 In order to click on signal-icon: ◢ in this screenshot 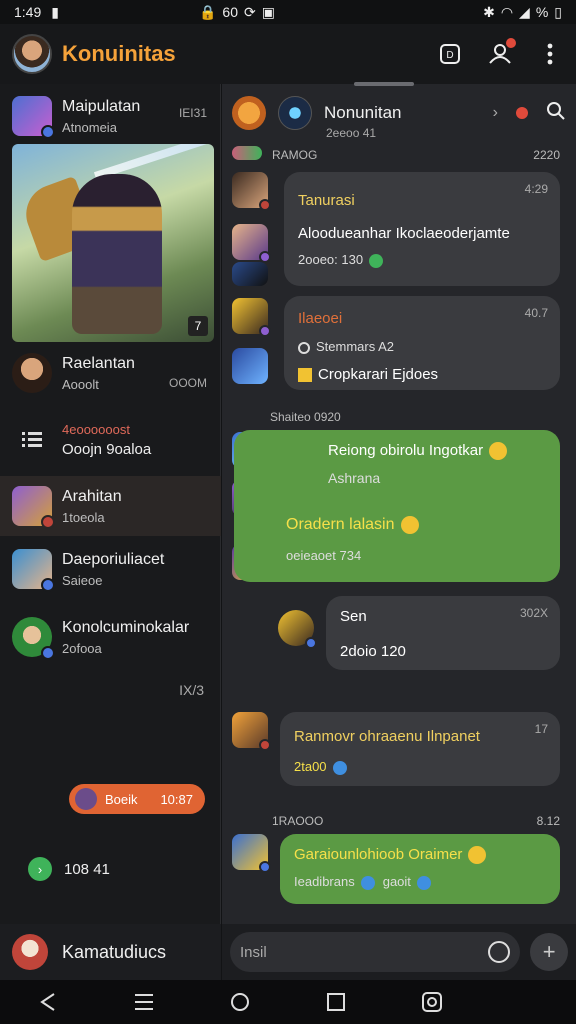, I will do `click(524, 11)`.